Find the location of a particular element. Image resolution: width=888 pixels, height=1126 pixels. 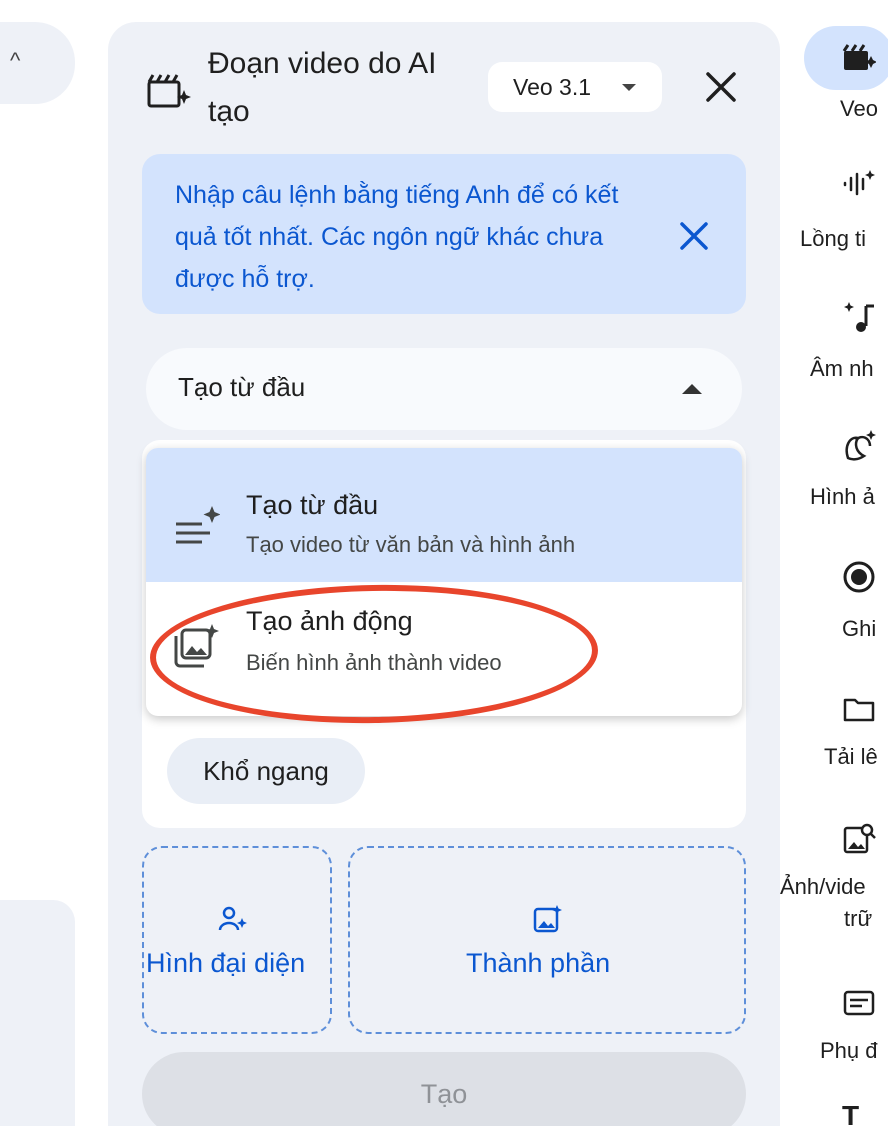

rail-item-music: Âm nh is located at coordinates (834, 344).